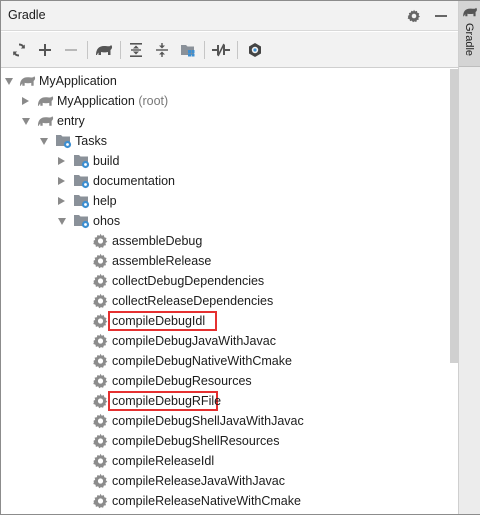  Describe the element at coordinates (224, 261) in the screenshot. I see `task-item: assembleRelease` at that location.